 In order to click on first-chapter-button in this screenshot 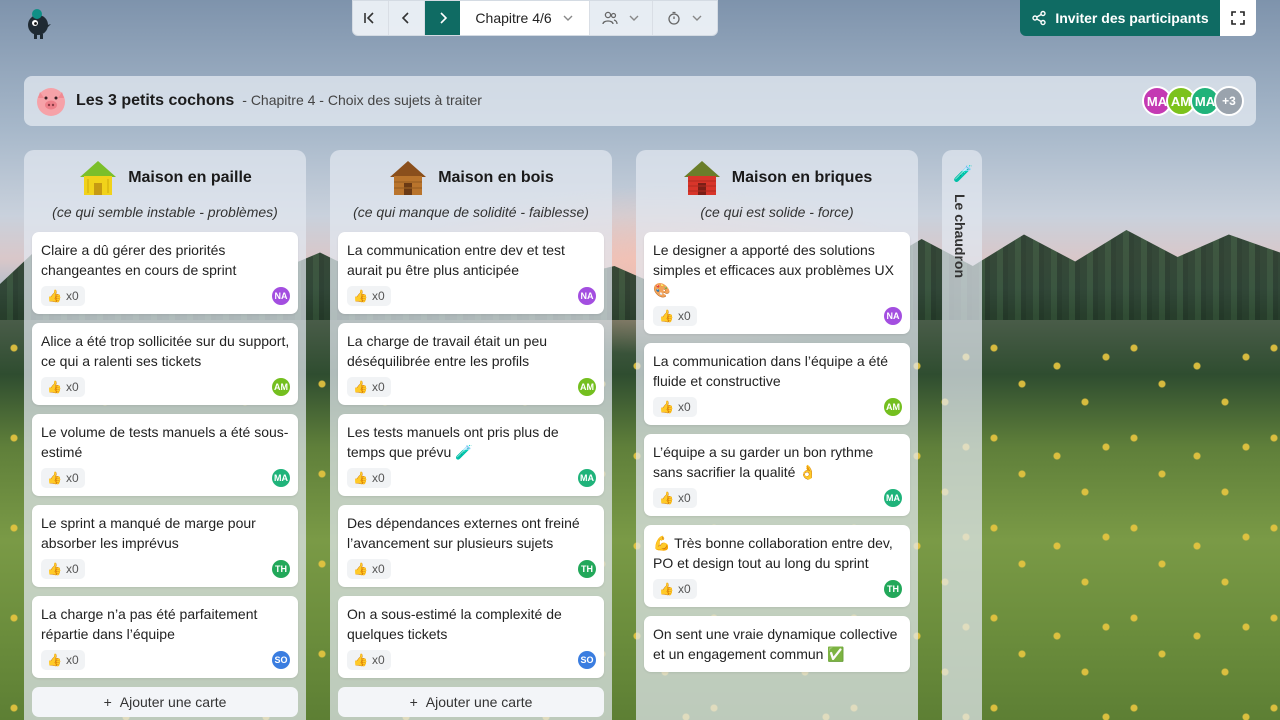, I will do `click(371, 18)`.